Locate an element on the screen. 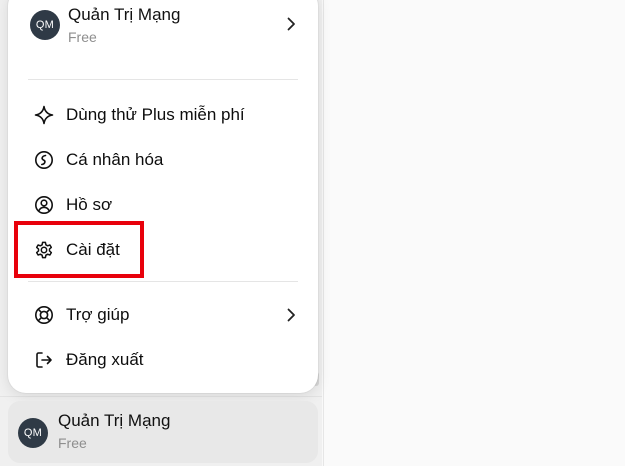  menu-item-help: Trợ giúp is located at coordinates (164, 315).